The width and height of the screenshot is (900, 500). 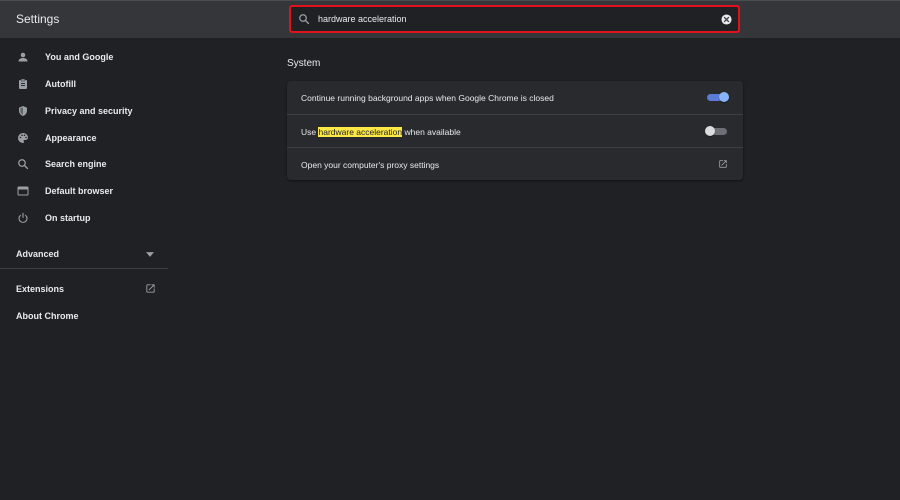 I want to click on palette-icon, so click(x=23, y=138).